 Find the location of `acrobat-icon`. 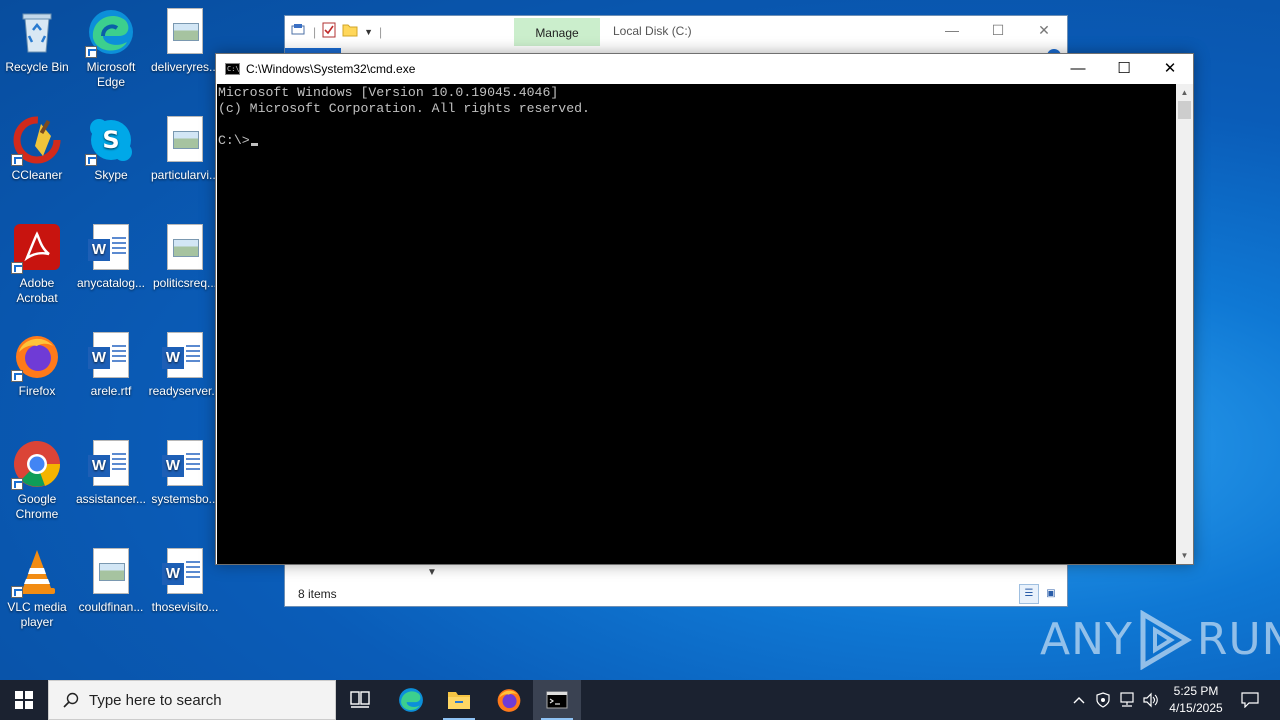

acrobat-icon is located at coordinates (36, 249).